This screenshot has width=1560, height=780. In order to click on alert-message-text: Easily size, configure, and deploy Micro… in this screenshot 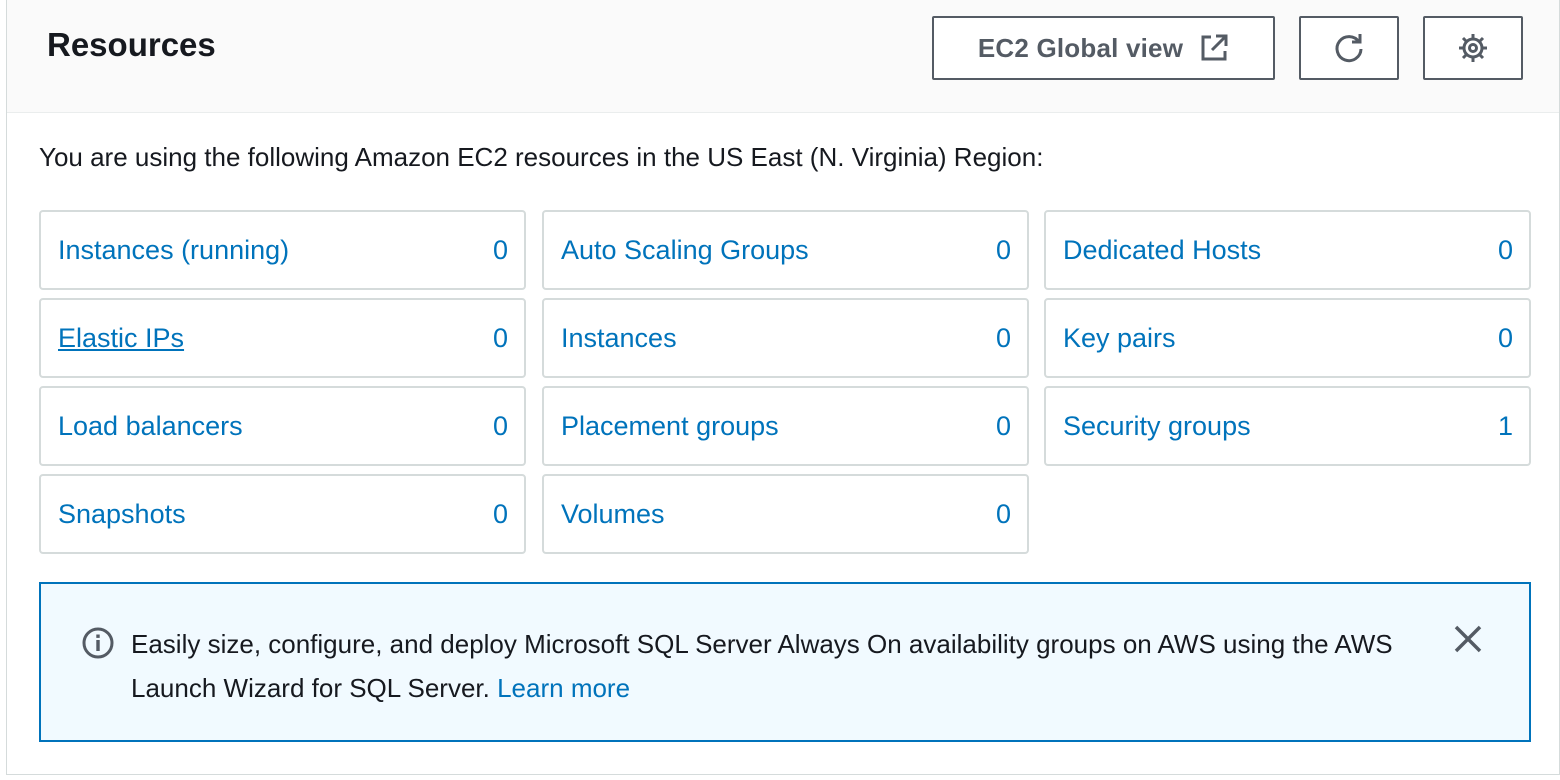, I will do `click(762, 666)`.